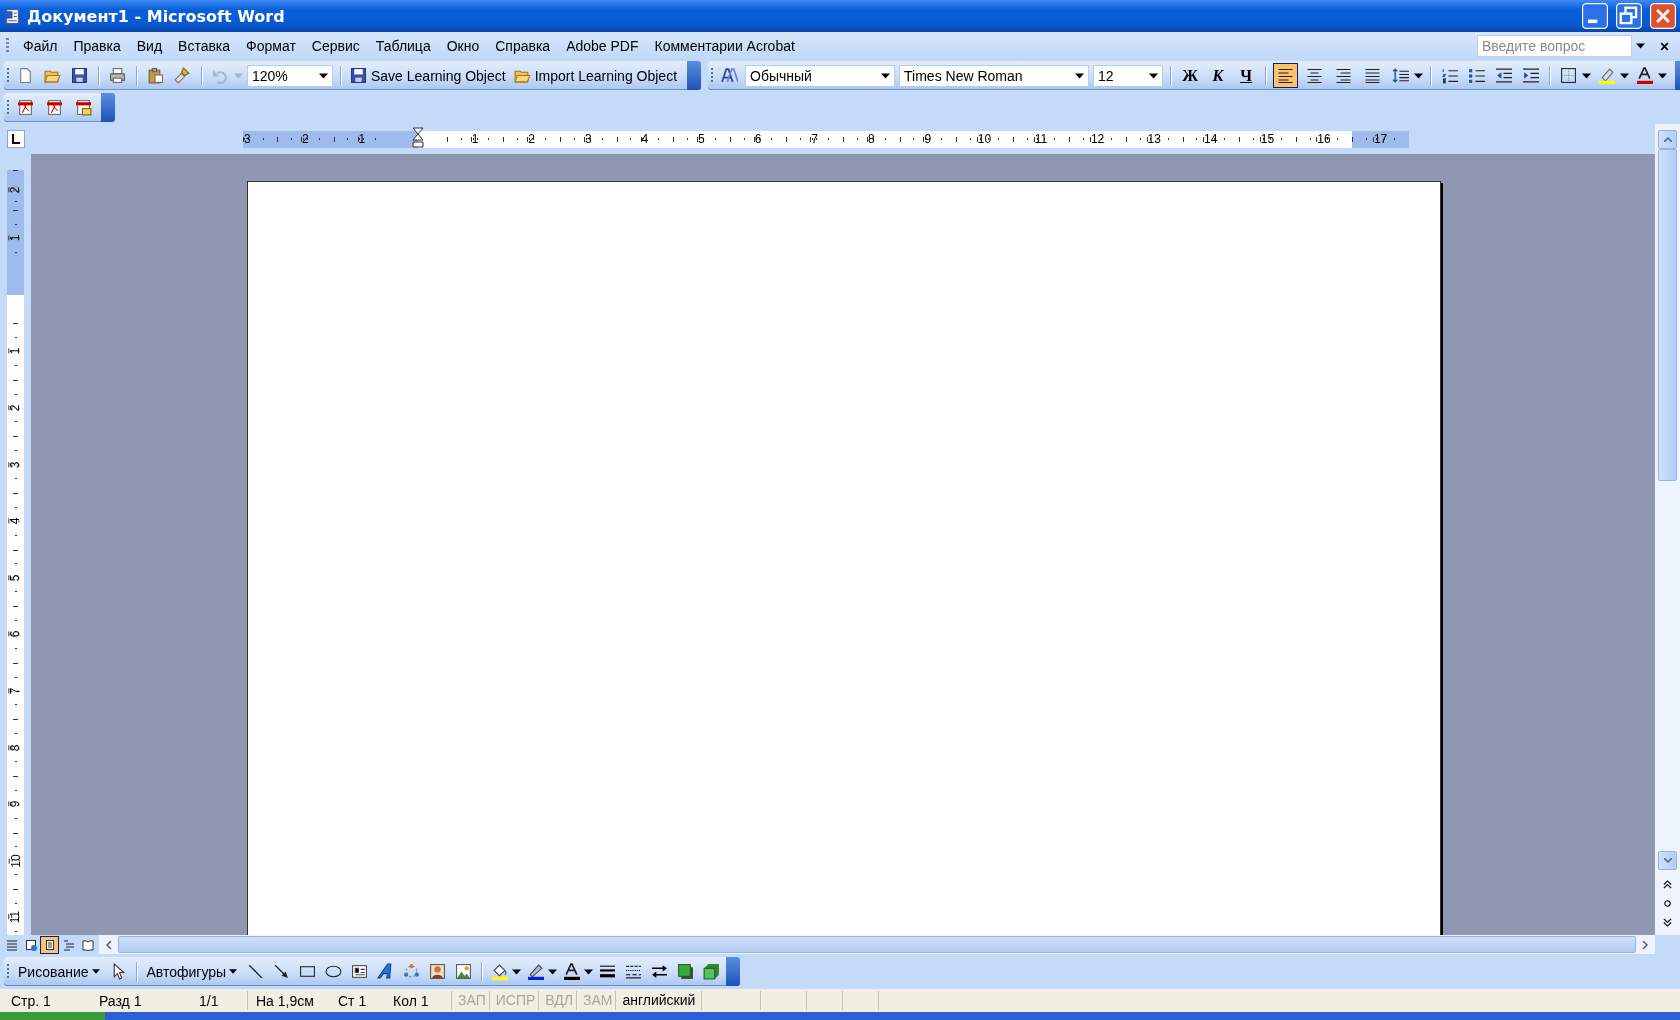 This screenshot has height=1020, width=1680. Describe the element at coordinates (994, 75) in the screenshot. I see `font-dropdown: Times New Roman` at that location.